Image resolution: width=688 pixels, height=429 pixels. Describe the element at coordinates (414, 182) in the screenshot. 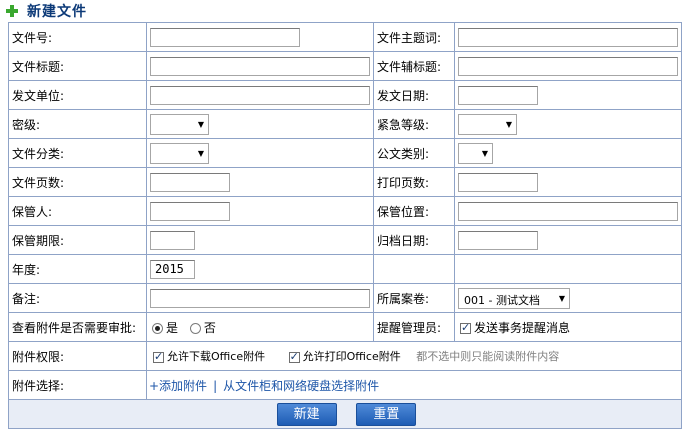

I see `print-pages-label: 打印页数:` at that location.